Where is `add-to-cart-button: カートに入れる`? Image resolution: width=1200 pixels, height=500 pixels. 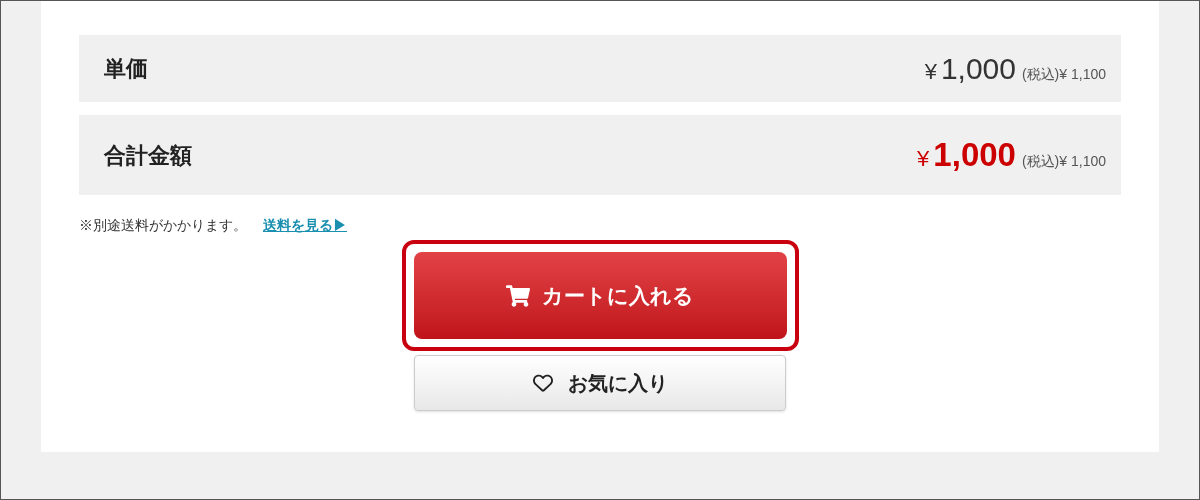
add-to-cart-button: カートに入れる is located at coordinates (600, 295).